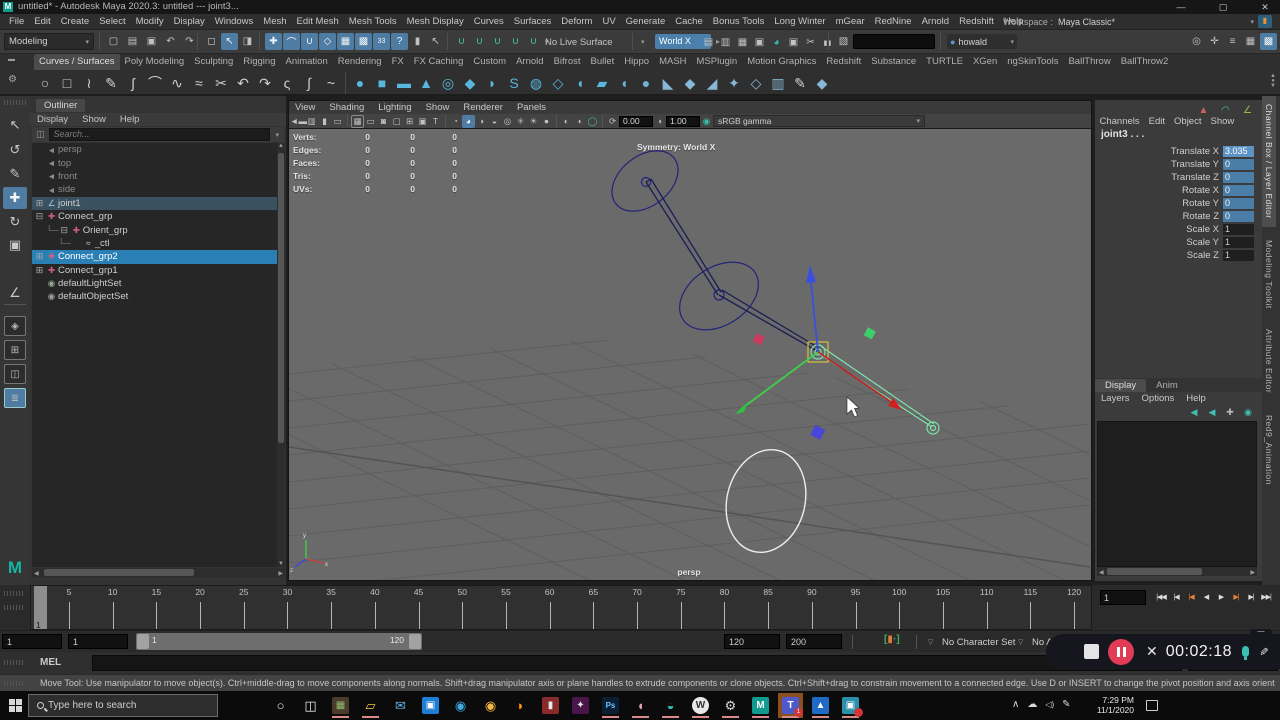 The image size is (1280, 720). Describe the element at coordinates (154, 296) in the screenshot. I see `outliner-item-defaultobjectset: ◉ defaultObjectSet` at that location.